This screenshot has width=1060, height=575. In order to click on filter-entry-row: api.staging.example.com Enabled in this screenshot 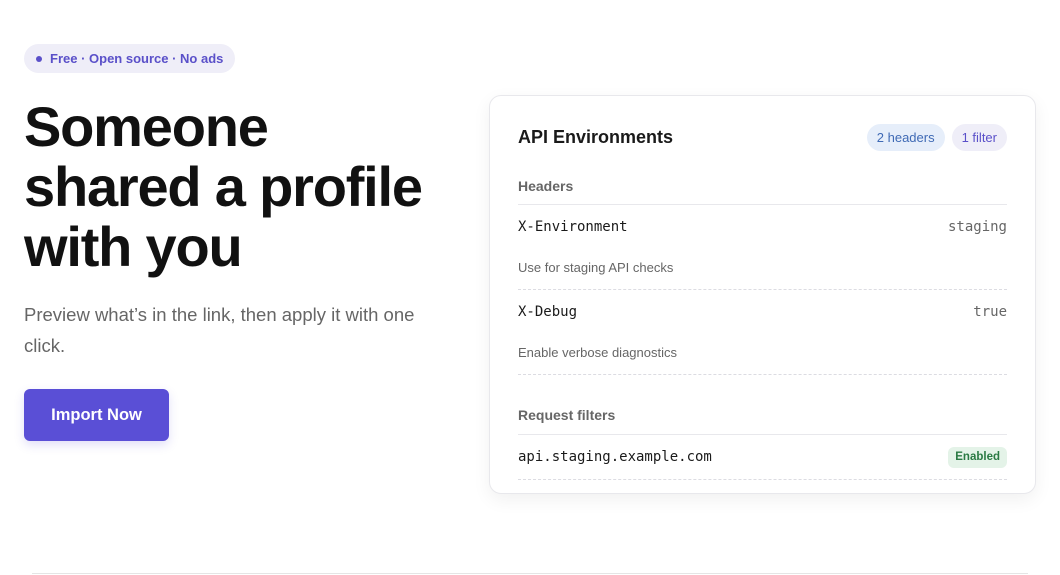, I will do `click(762, 457)`.